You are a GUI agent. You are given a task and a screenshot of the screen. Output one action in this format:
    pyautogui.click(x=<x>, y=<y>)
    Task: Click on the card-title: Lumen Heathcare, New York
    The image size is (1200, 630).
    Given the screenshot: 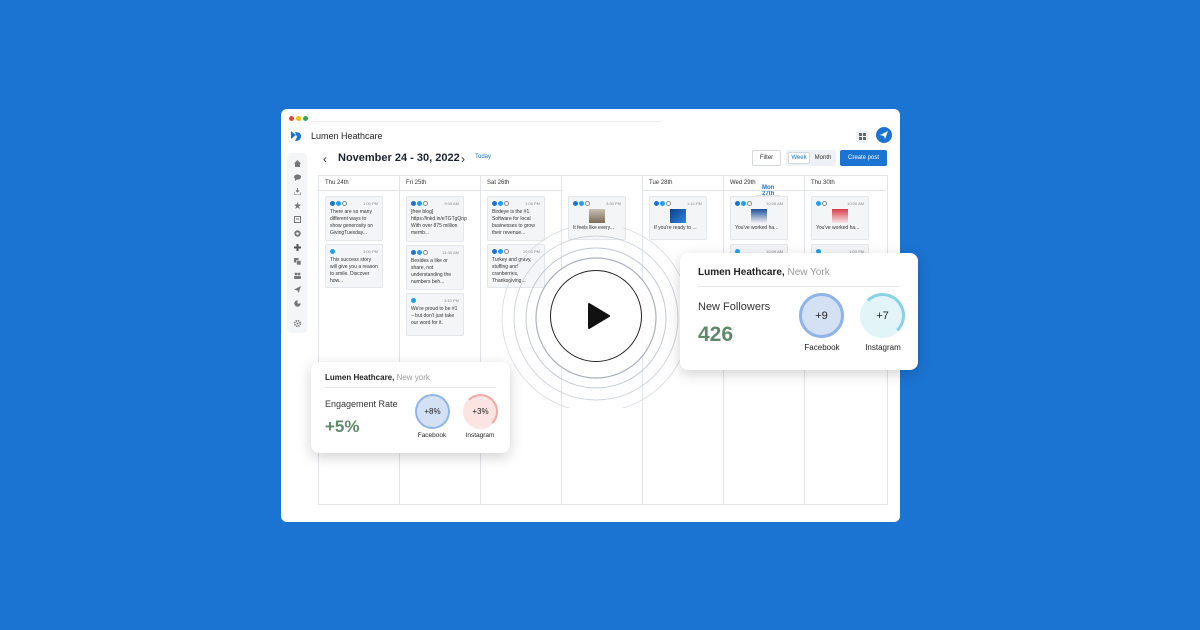 What is the action you would take?
    pyautogui.click(x=764, y=272)
    